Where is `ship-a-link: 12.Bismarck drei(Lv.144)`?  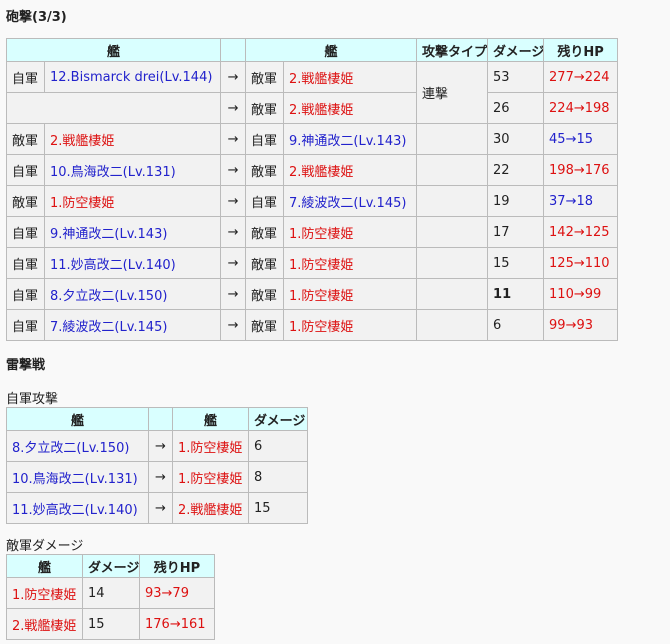 ship-a-link: 12.Bismarck drei(Lv.144) is located at coordinates (132, 77).